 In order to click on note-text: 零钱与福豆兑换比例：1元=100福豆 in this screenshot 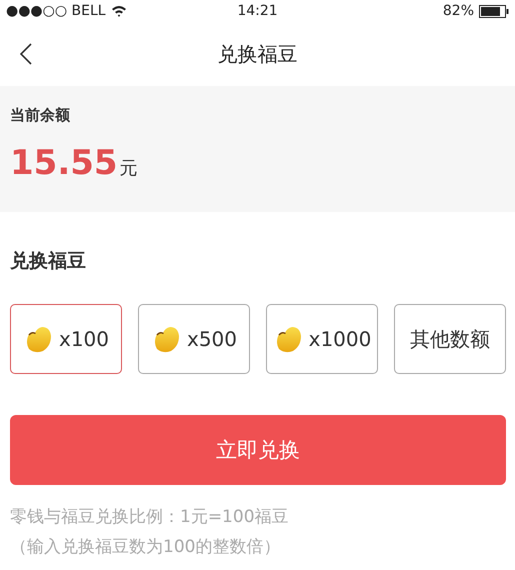, I will do `click(150, 517)`.